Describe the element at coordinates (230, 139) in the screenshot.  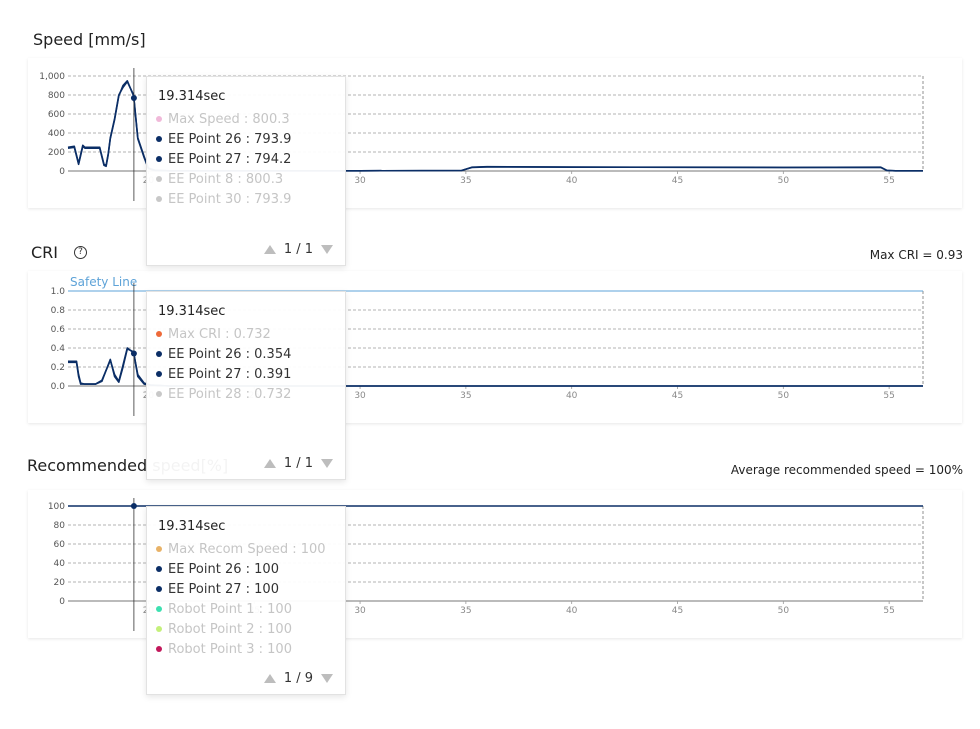
I see `tooltip-item-label: EE Point 26 : 793.9` at that location.